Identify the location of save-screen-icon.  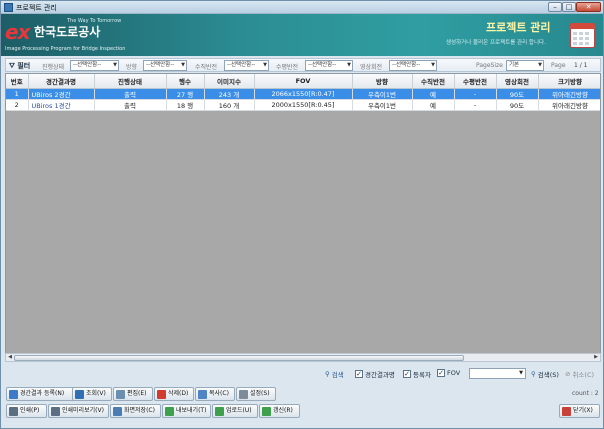
(117, 411).